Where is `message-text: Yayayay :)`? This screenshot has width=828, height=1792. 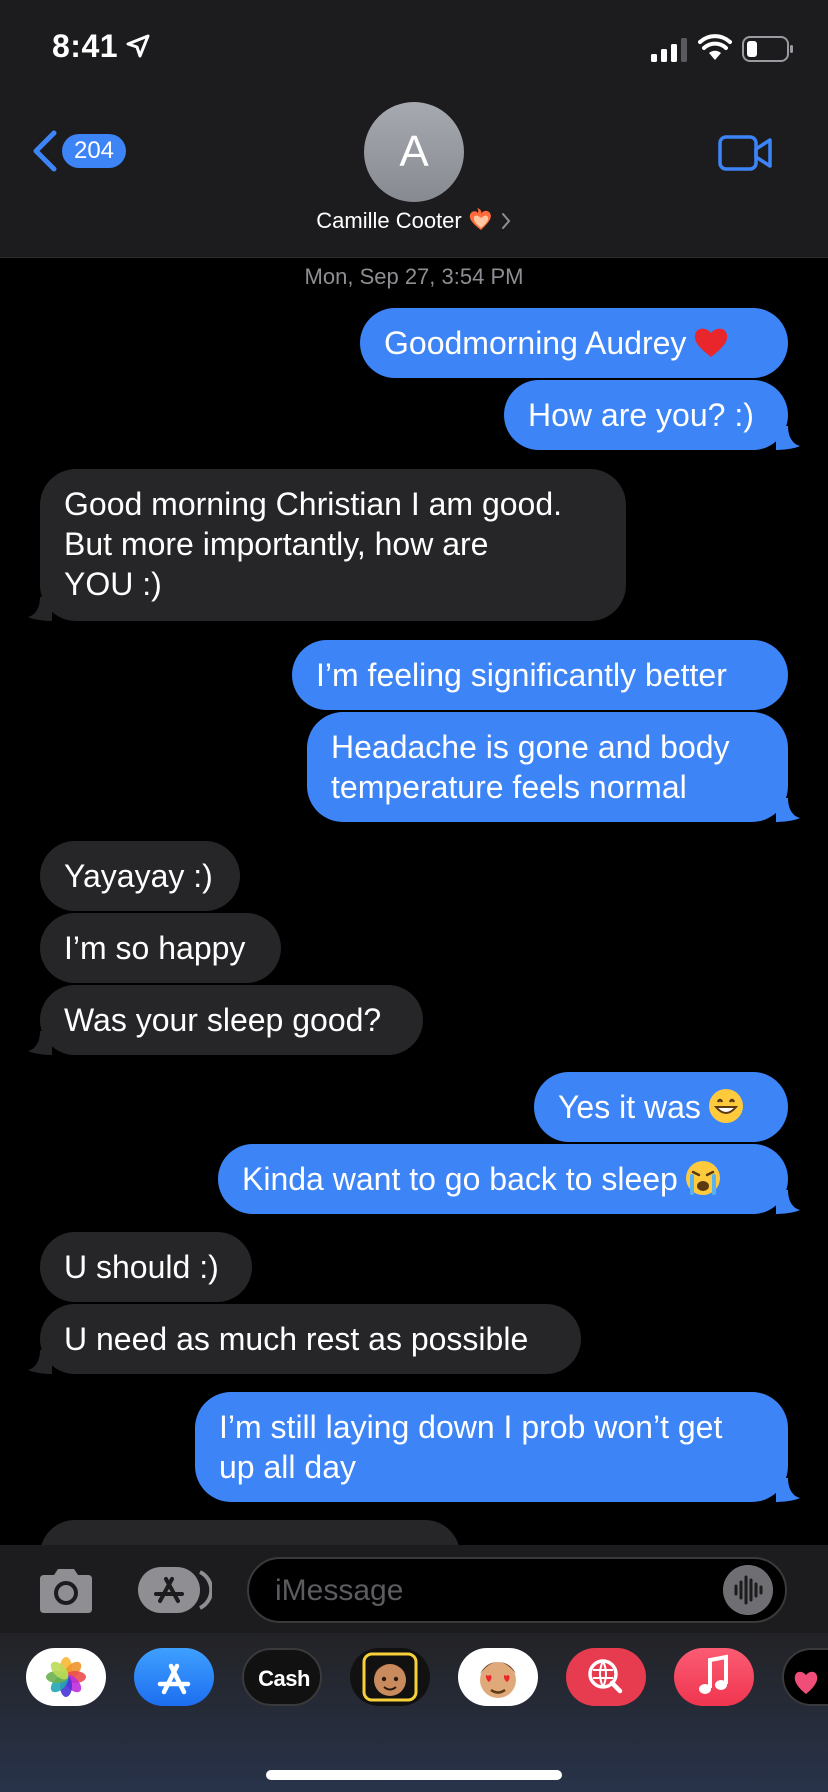
message-text: Yayayay :) is located at coordinates (138, 876).